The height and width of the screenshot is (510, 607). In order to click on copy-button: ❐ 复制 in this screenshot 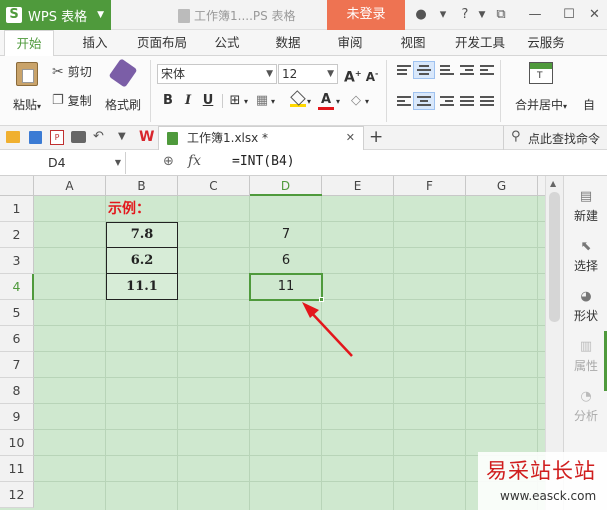, I will do `click(72, 100)`.